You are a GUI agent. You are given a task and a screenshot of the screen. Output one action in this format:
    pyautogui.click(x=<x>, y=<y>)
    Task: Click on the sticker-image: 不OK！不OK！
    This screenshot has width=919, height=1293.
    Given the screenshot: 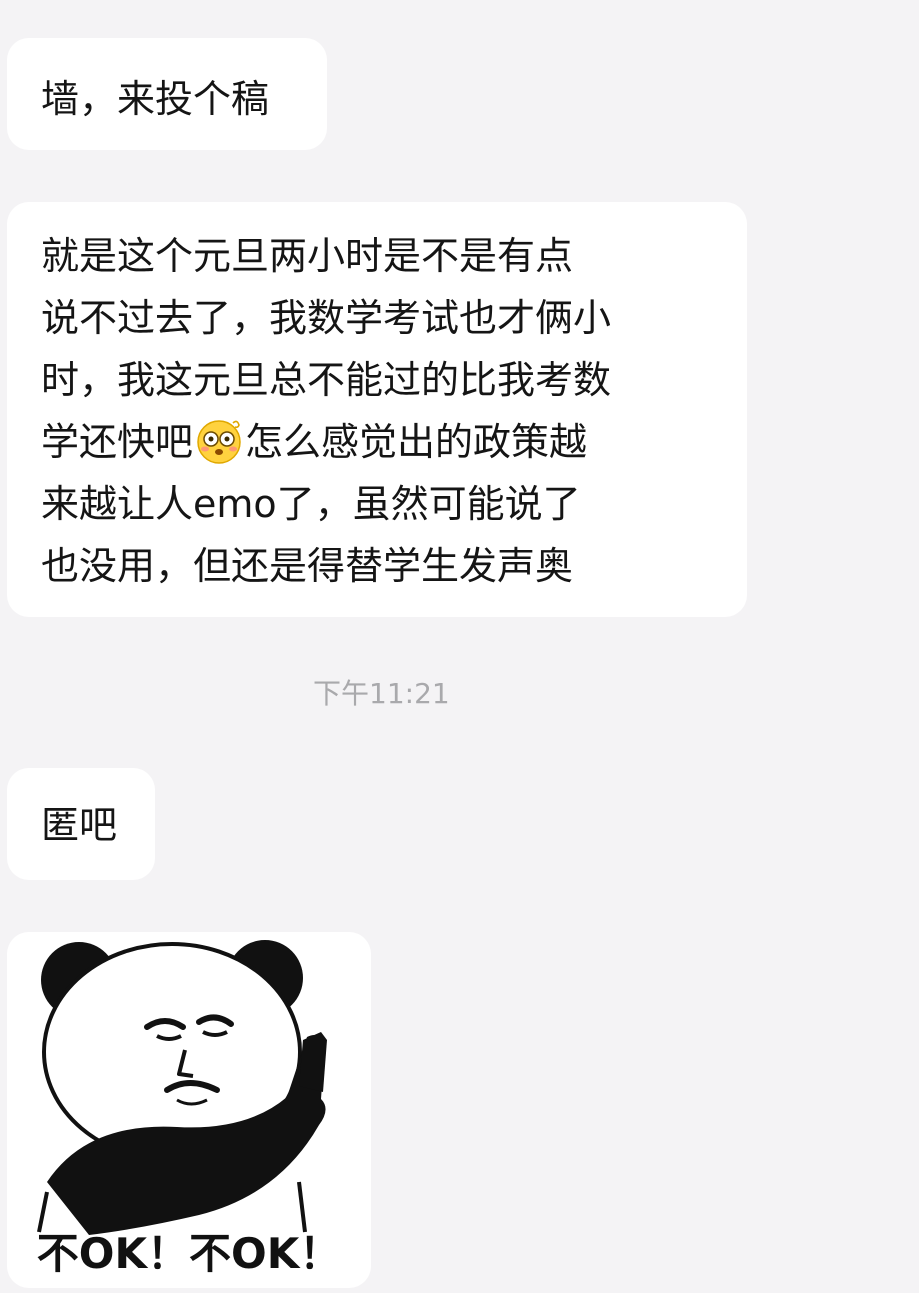 What is the action you would take?
    pyautogui.click(x=189, y=1110)
    